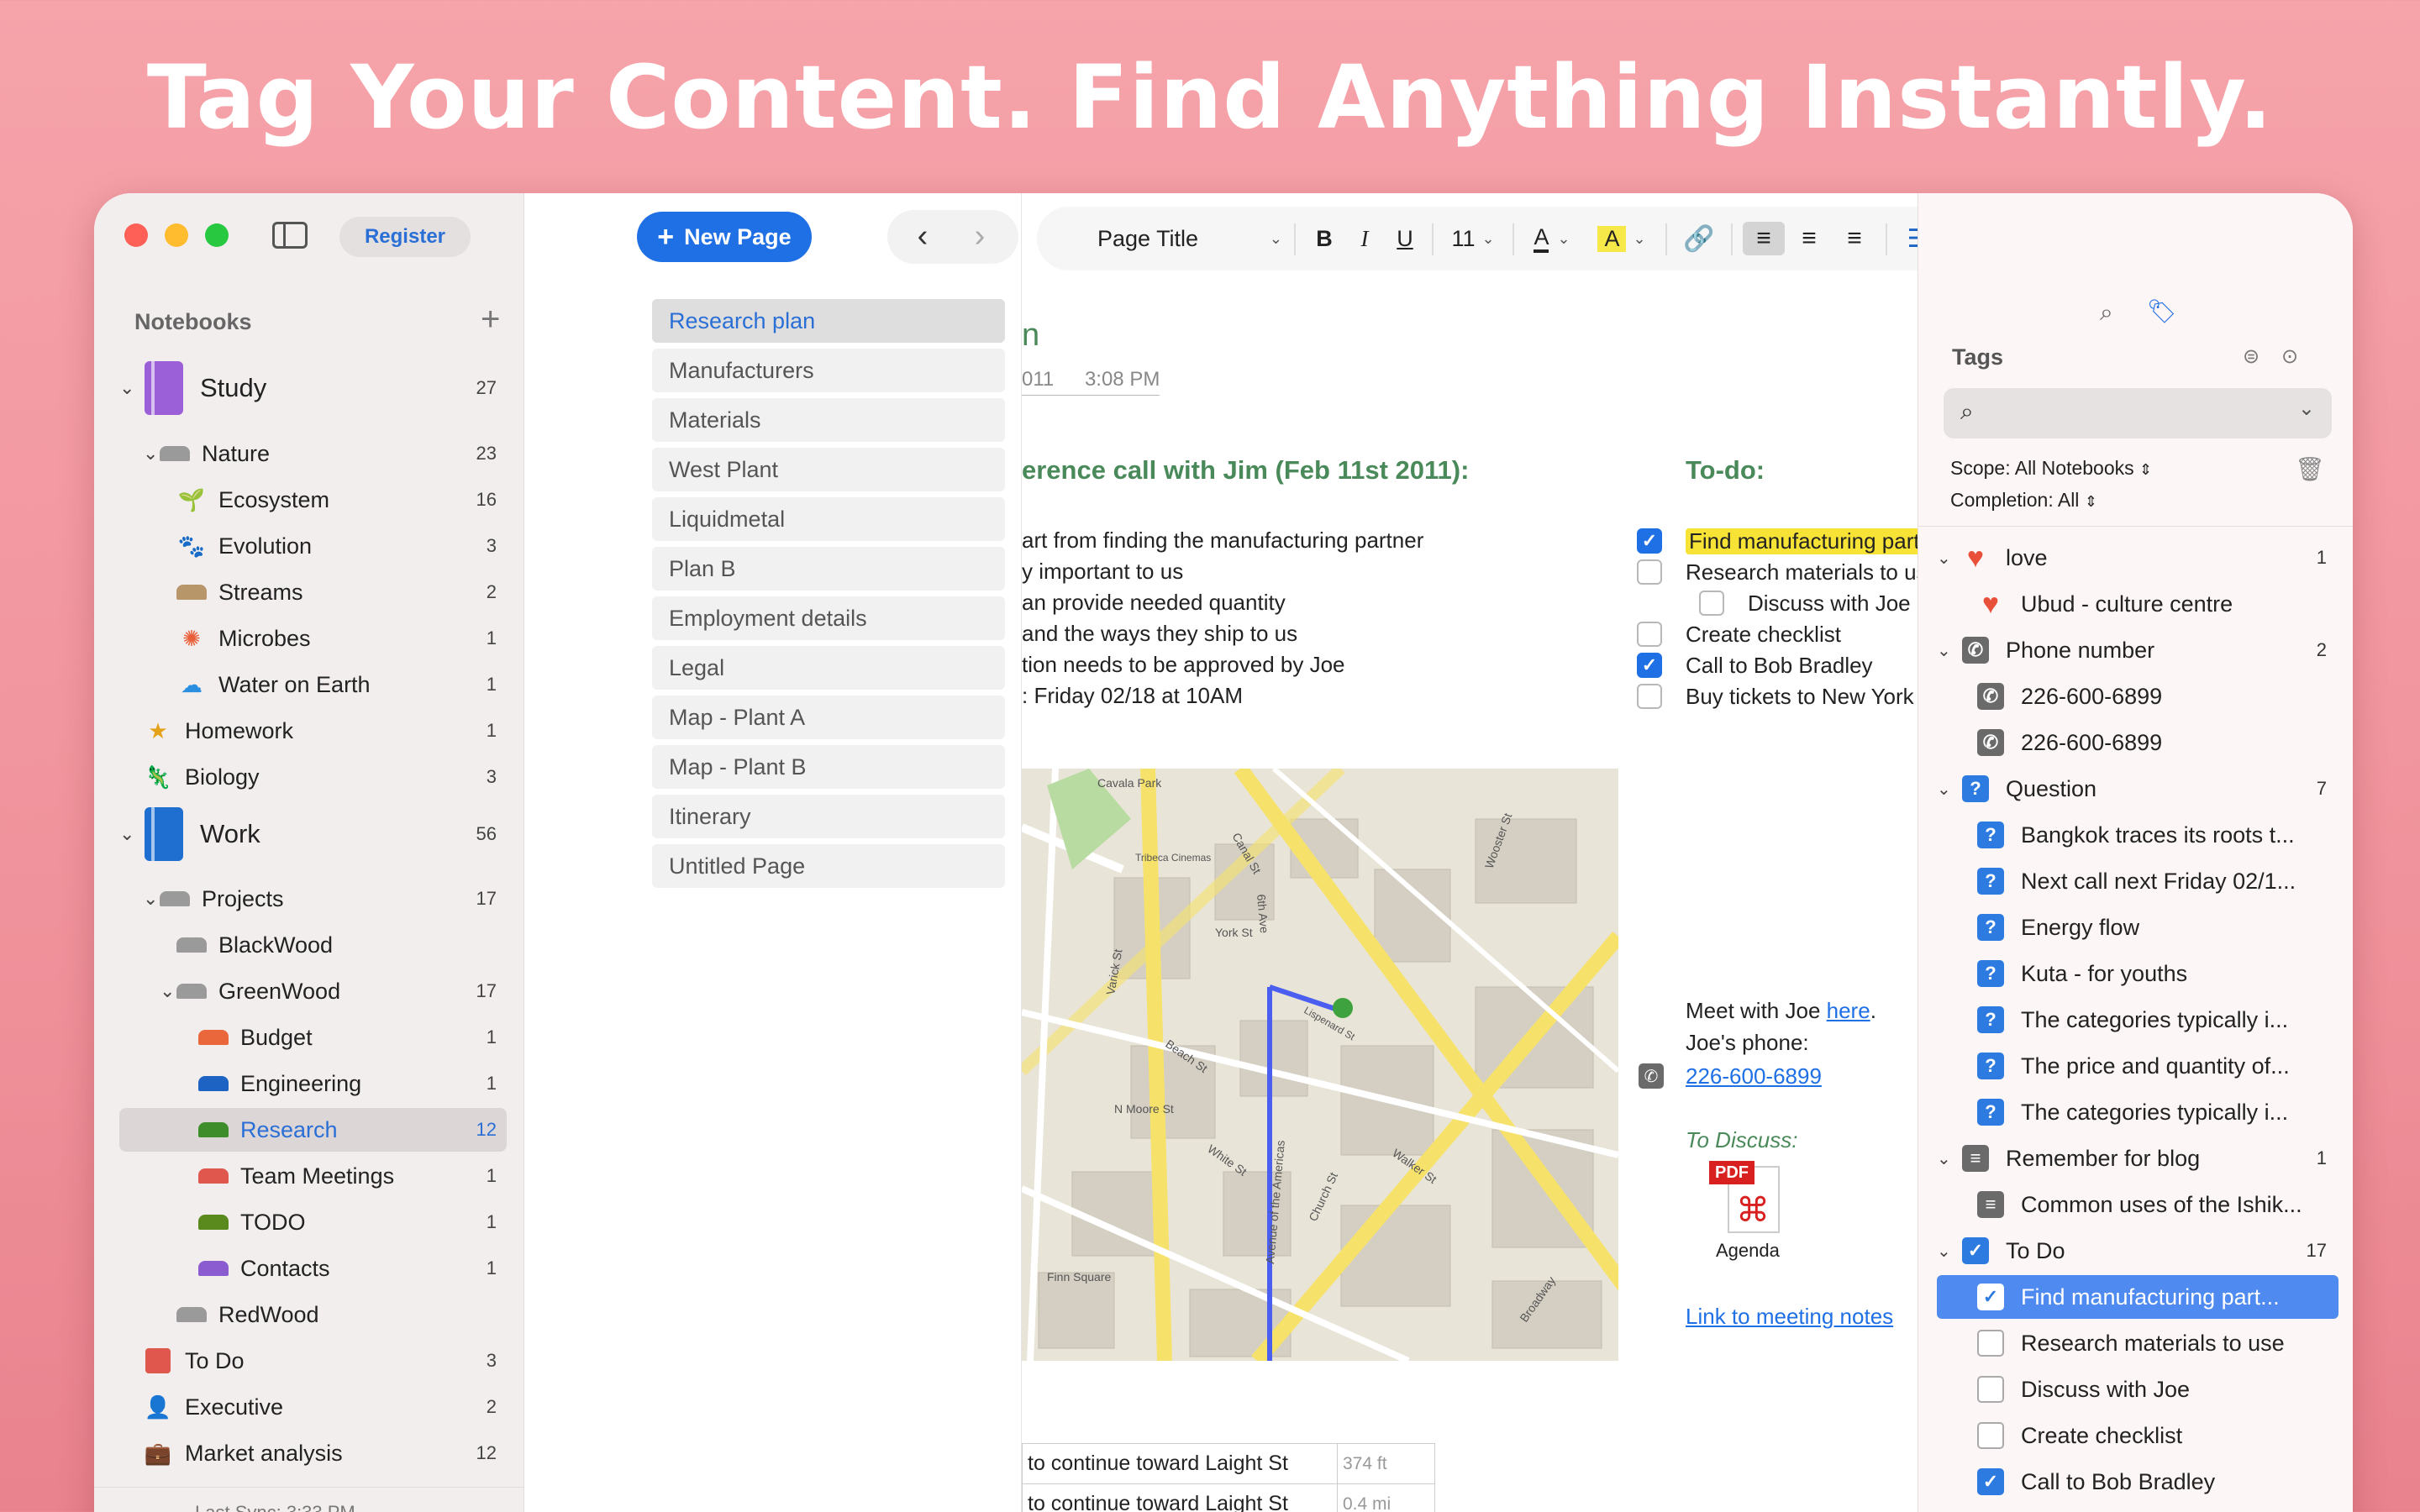 The width and height of the screenshot is (2420, 1512). I want to click on tag-search-input: ⌕ ⌄, so click(2138, 413).